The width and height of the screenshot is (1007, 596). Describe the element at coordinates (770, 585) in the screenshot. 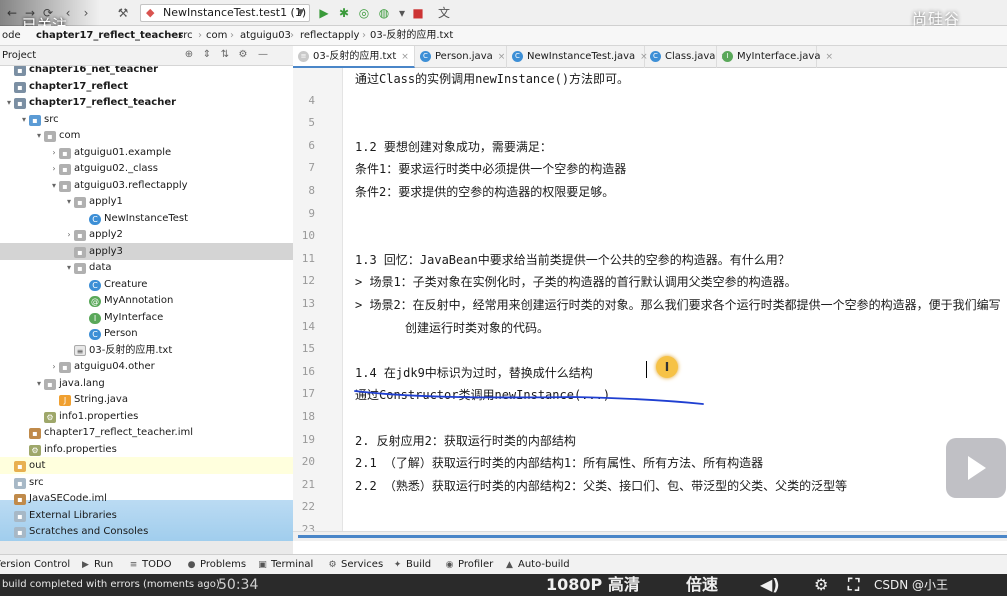

I see `volume-icon: ◀)` at that location.